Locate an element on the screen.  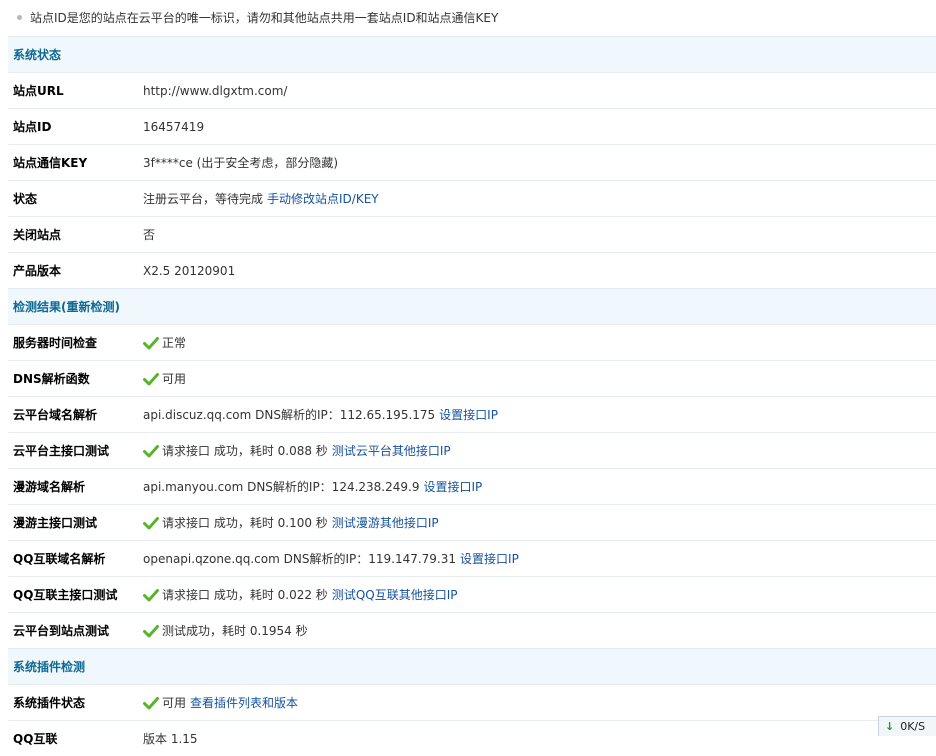
product-version-label: 产品版本 is located at coordinates (37, 271).